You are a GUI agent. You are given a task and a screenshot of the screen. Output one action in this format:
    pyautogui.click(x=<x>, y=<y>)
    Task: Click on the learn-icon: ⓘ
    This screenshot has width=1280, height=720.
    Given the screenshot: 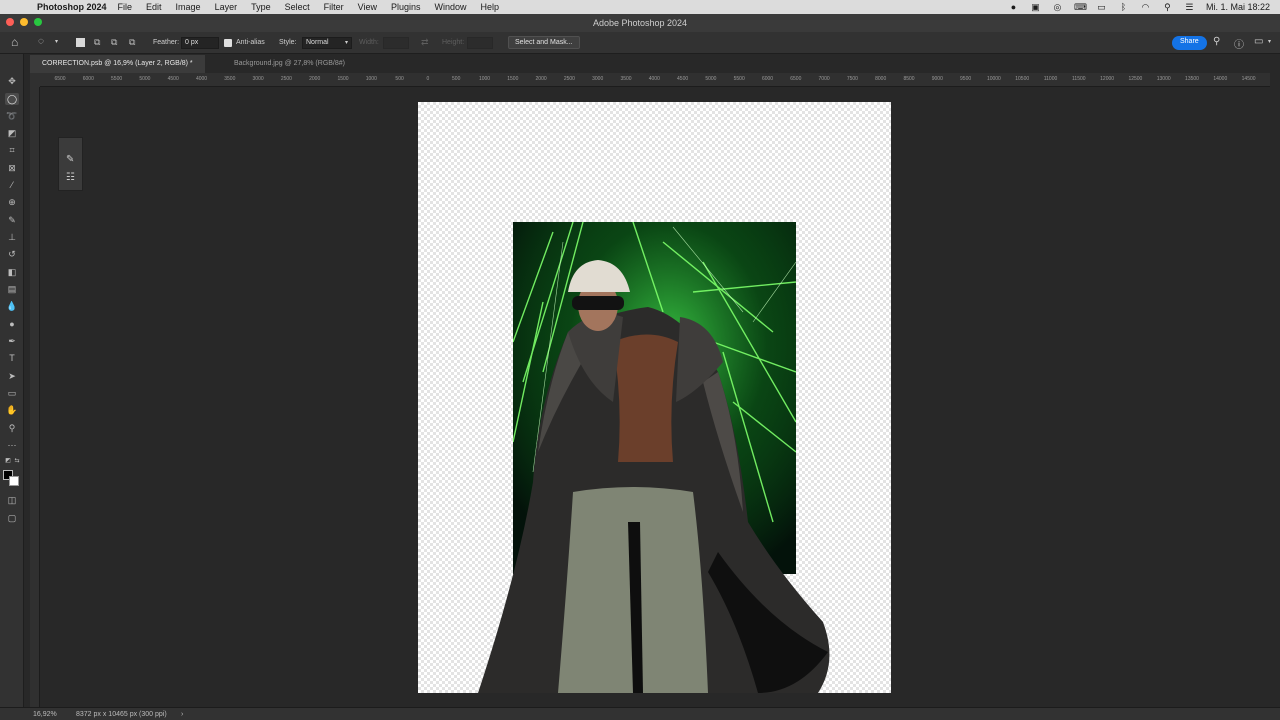 What is the action you would take?
    pyautogui.click(x=1239, y=43)
    